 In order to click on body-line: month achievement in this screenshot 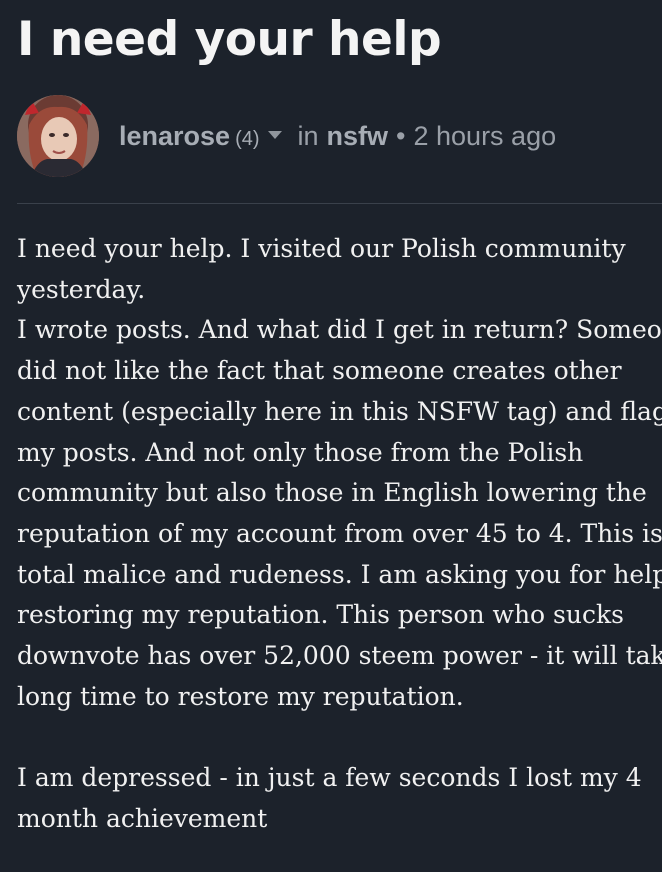, I will do `click(142, 818)`.